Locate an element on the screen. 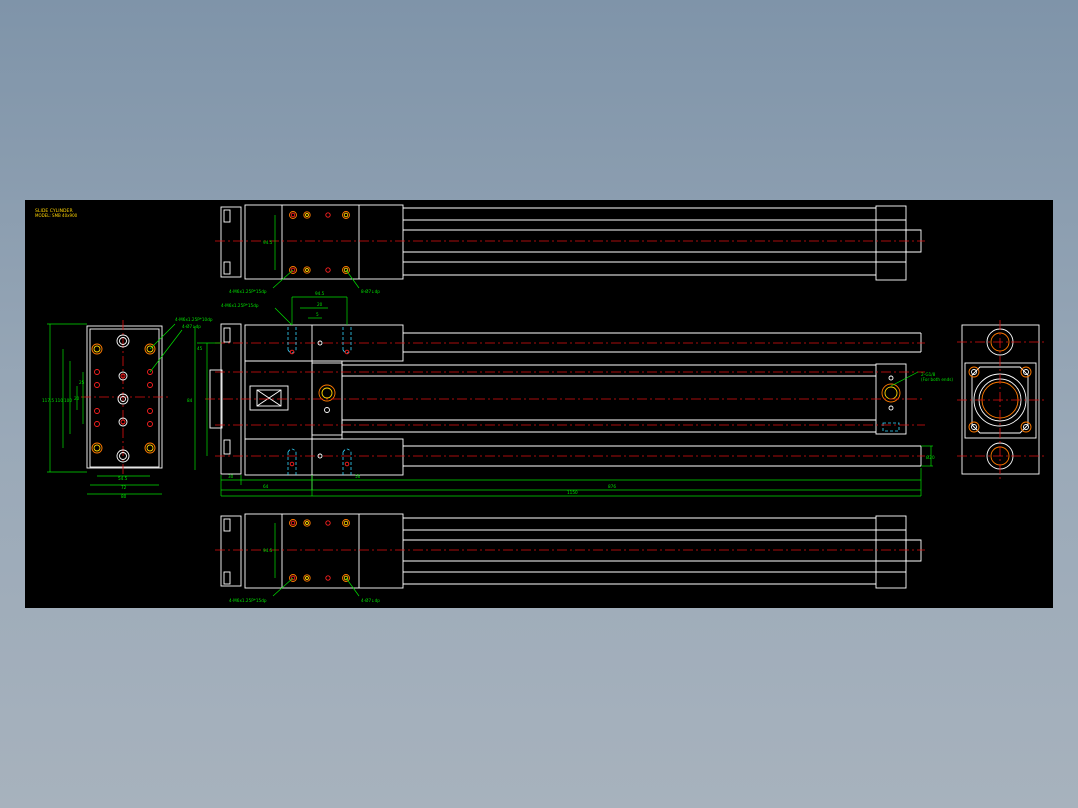 Image resolution: width=1078 pixels, height=808 pixels. dim-left-25: 25 is located at coordinates (82, 382).